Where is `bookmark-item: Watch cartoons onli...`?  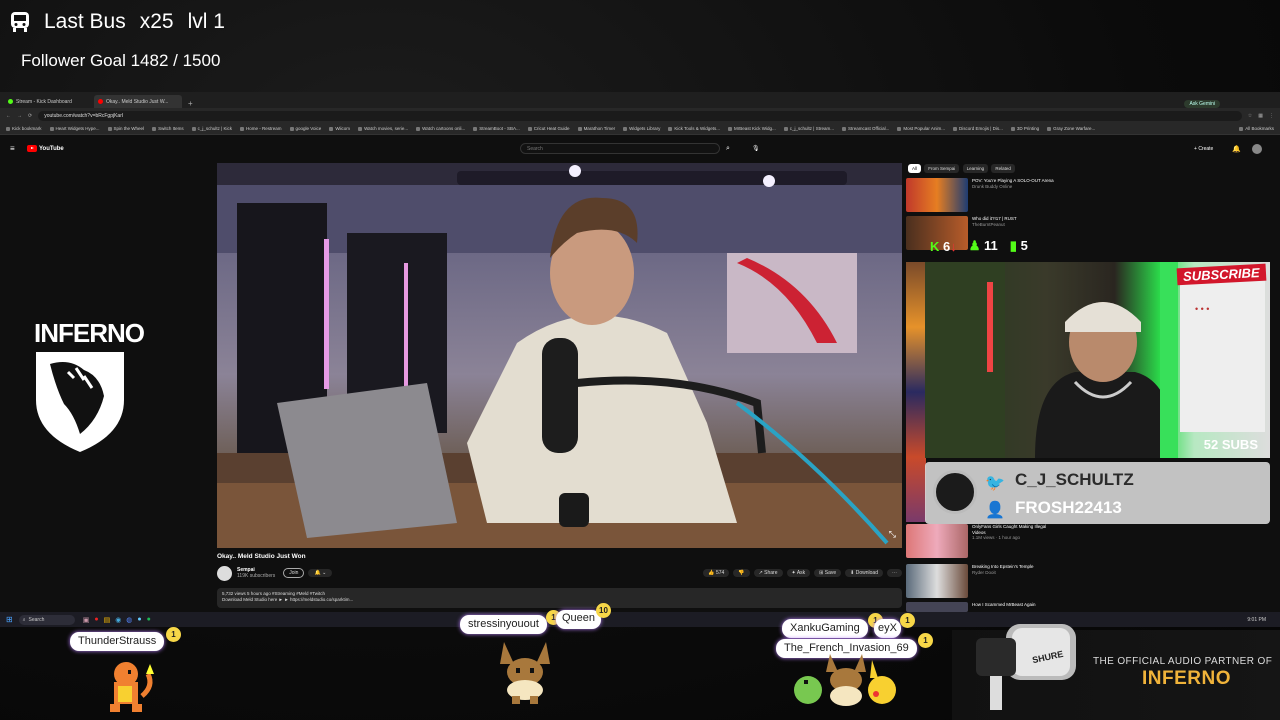
bookmark-item: Watch cartoons onli... is located at coordinates (440, 128).